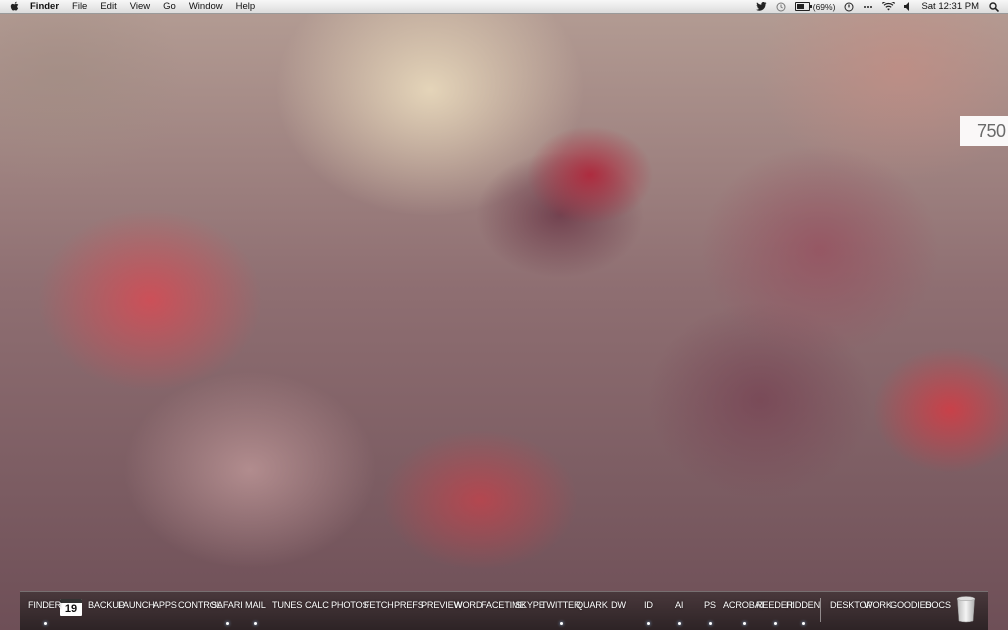 The height and width of the screenshot is (630, 1008). Describe the element at coordinates (468, 605) in the screenshot. I see `dock-item-word: WORD` at that location.